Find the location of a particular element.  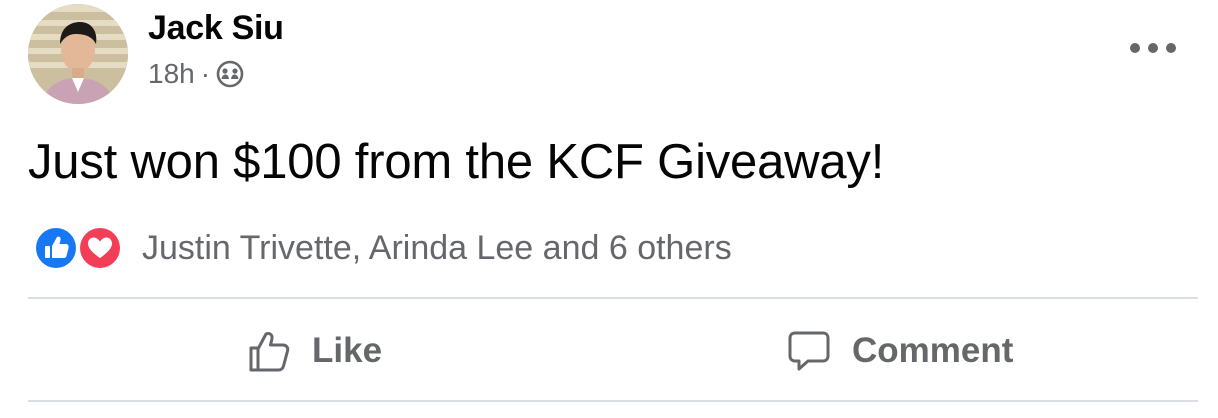

friends-icon is located at coordinates (230, 74).